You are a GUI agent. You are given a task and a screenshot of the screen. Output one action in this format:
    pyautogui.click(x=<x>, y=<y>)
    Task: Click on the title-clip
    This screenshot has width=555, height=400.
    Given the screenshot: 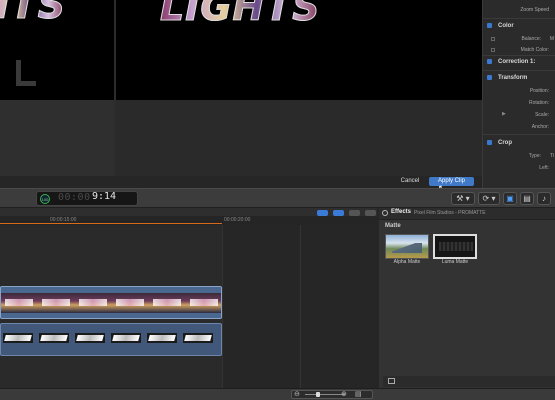 What is the action you would take?
    pyautogui.click(x=111, y=339)
    